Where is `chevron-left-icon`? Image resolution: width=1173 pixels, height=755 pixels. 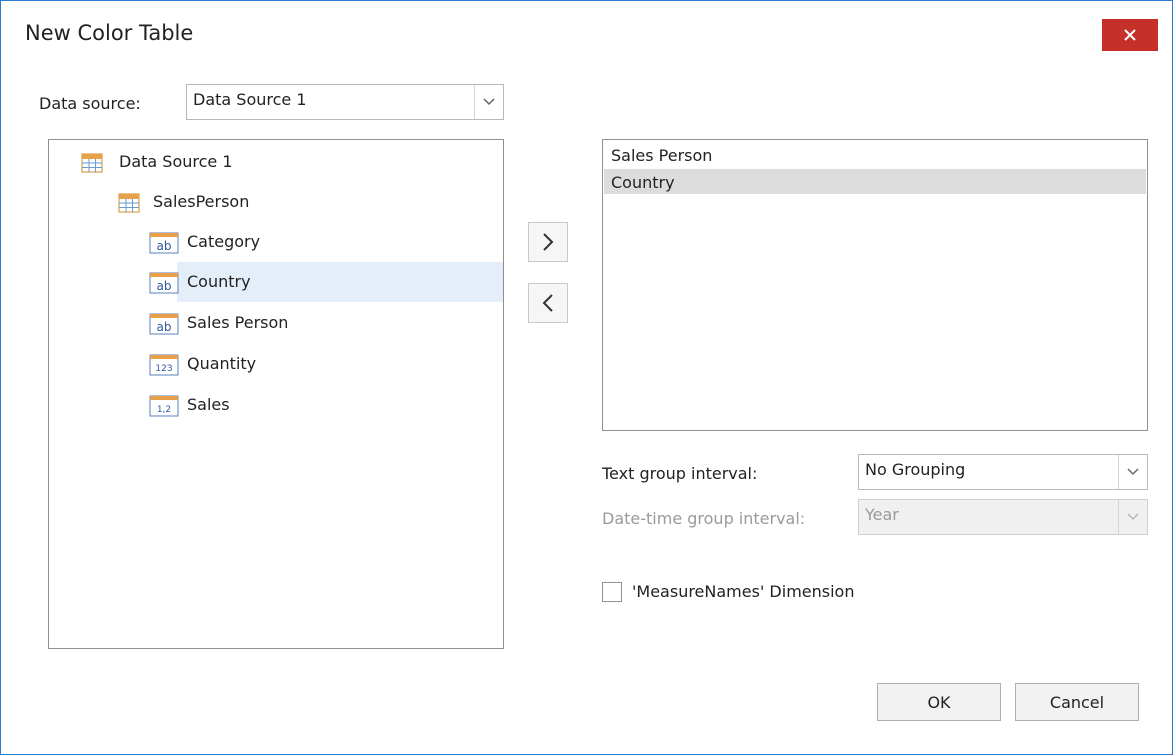 chevron-left-icon is located at coordinates (547, 303).